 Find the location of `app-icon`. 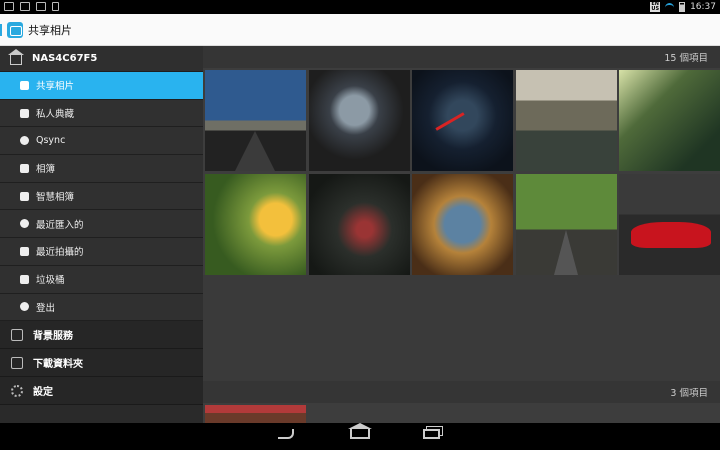

app-icon is located at coordinates (15, 29).